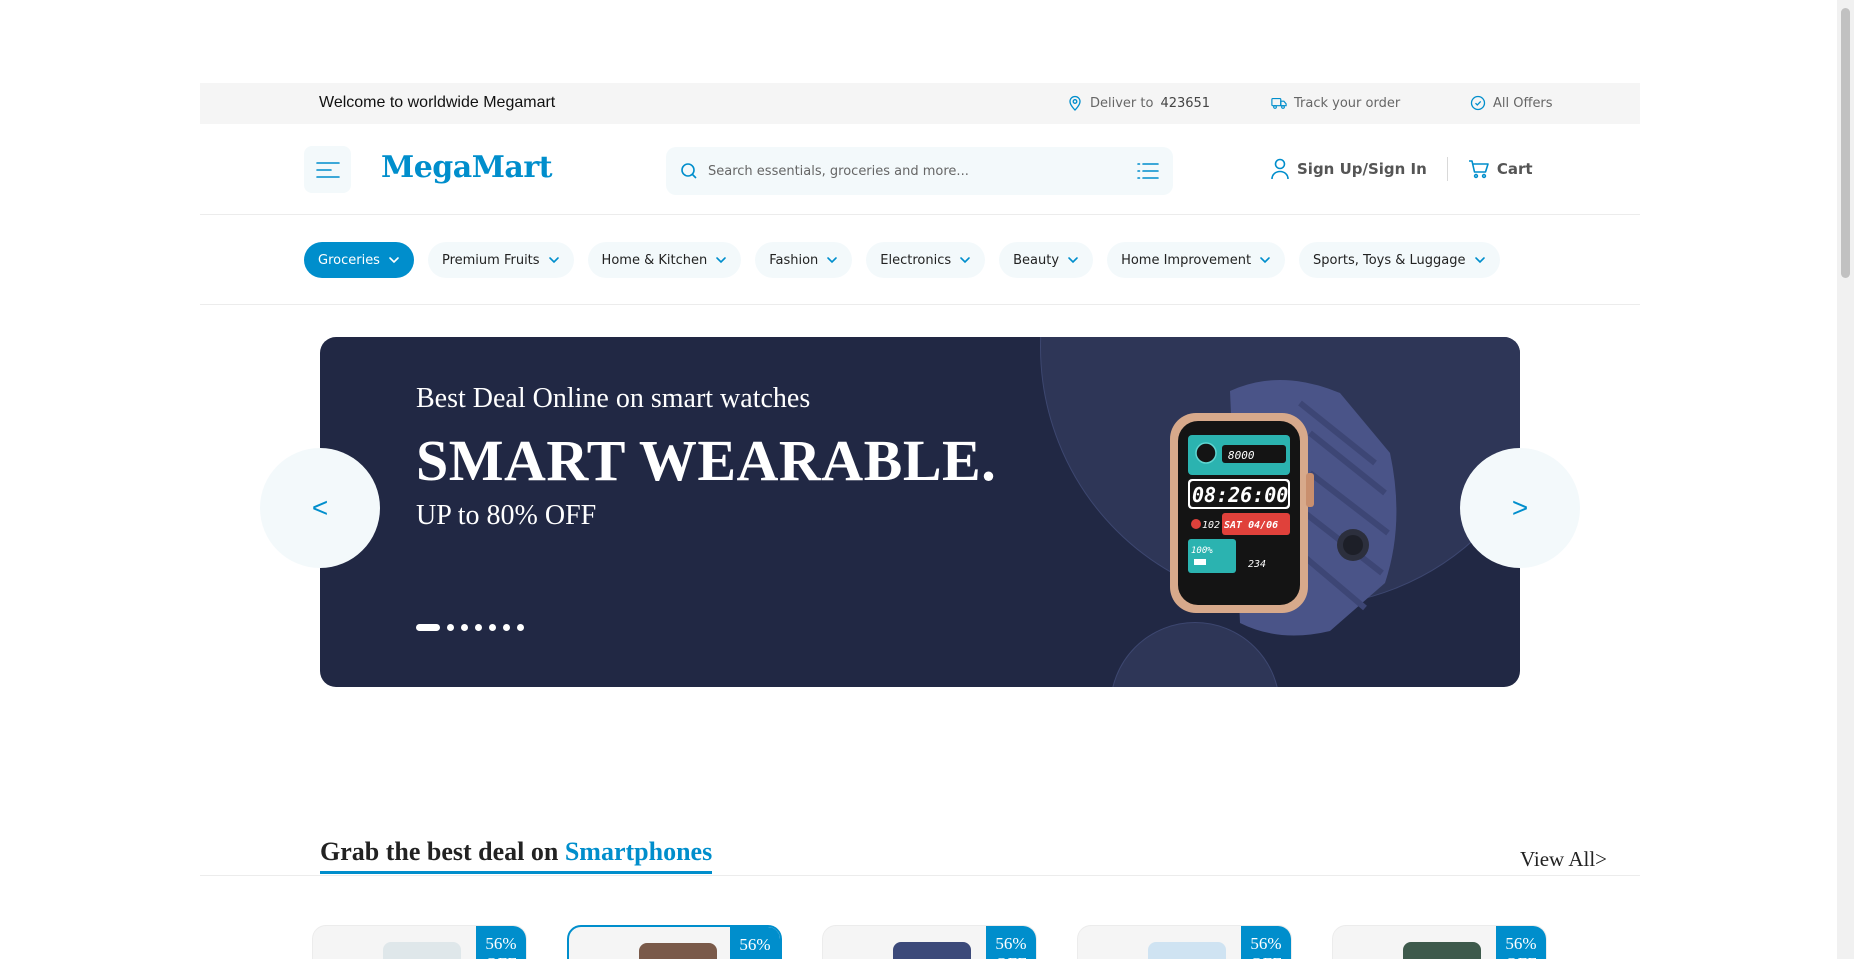 The height and width of the screenshot is (959, 1854). Describe the element at coordinates (1185, 103) in the screenshot. I see `deliver-code: 423651` at that location.